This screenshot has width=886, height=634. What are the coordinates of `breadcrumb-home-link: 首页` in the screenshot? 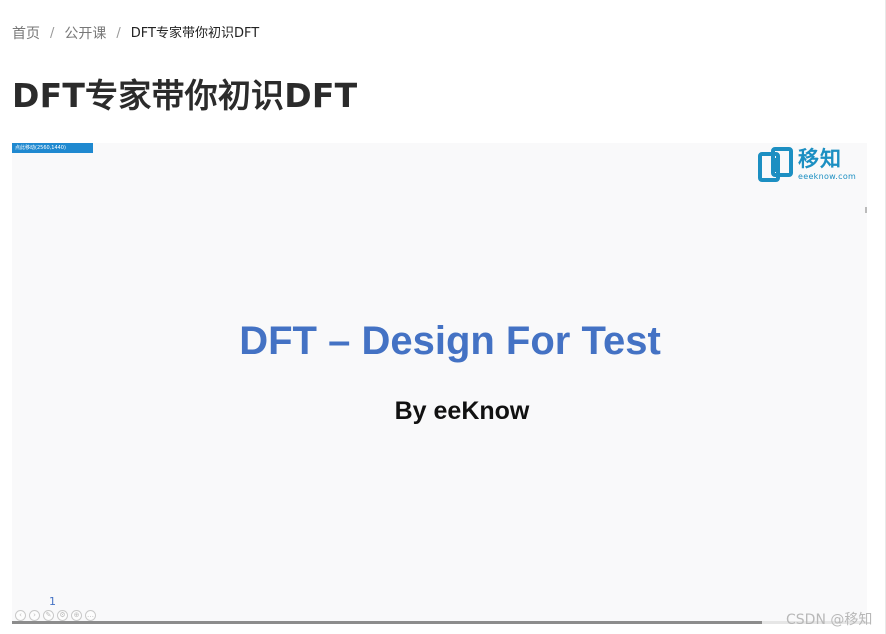 It's located at (26, 34).